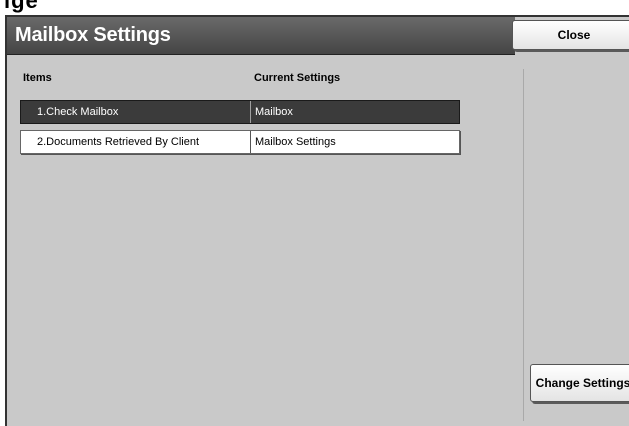  I want to click on row-current-value: Mailbox Settings, so click(293, 142).